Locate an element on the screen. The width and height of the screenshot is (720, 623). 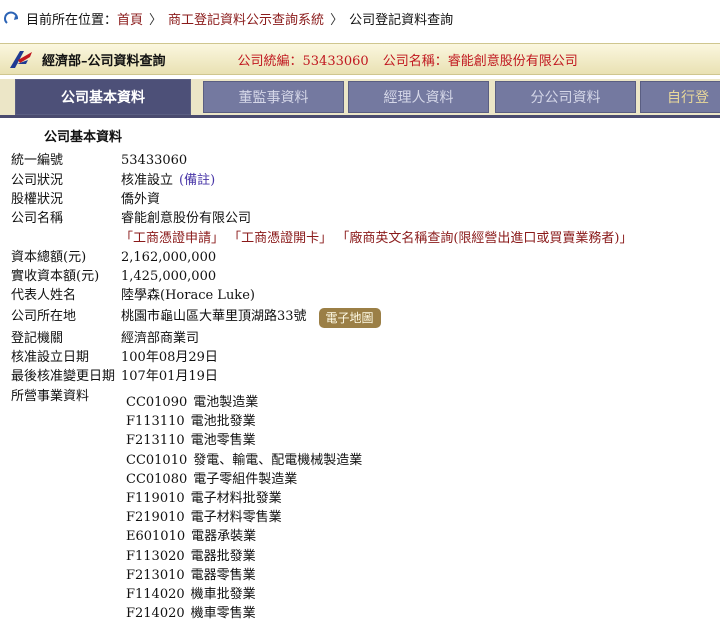
field-capital-total: 資本總額(元) 2,162,000,000 is located at coordinates (113, 258).